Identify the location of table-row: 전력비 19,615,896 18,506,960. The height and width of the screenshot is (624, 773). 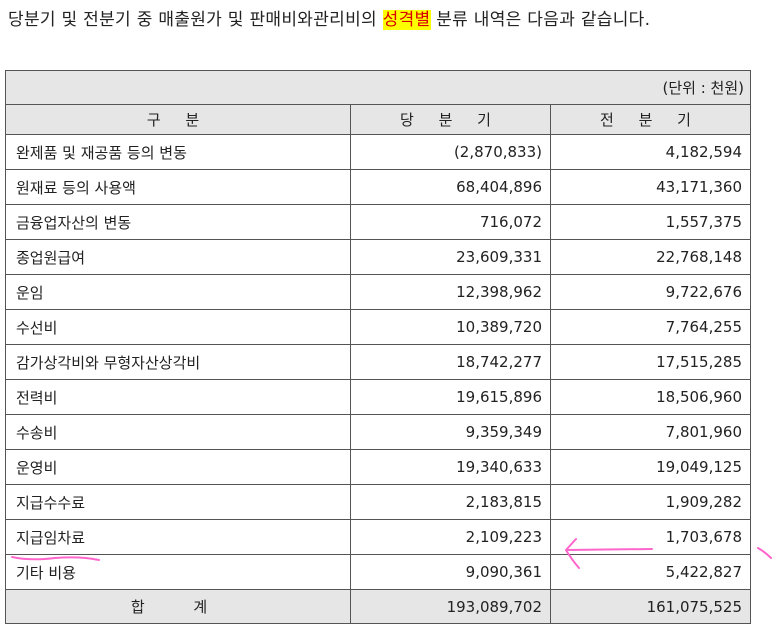
(378, 397).